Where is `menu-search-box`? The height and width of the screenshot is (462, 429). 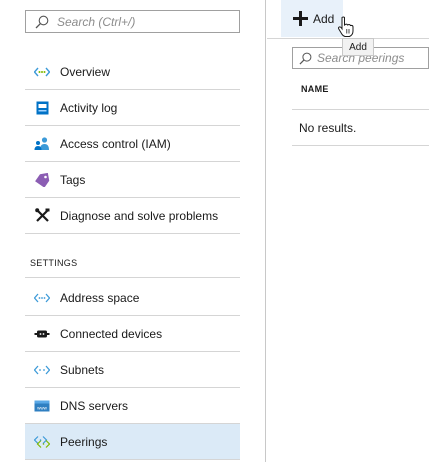 menu-search-box is located at coordinates (132, 21).